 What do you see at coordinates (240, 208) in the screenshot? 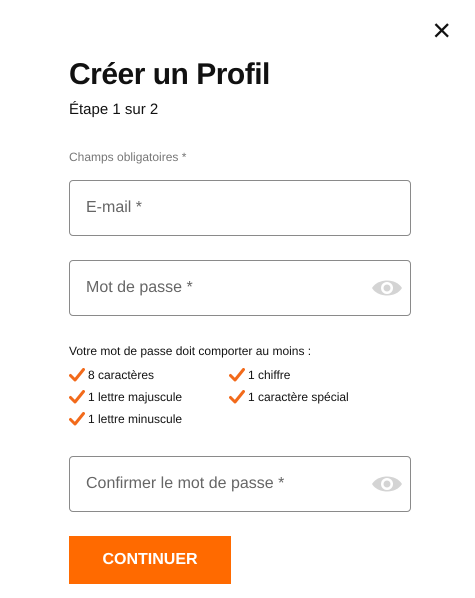
I see `email-field: E-mail *` at bounding box center [240, 208].